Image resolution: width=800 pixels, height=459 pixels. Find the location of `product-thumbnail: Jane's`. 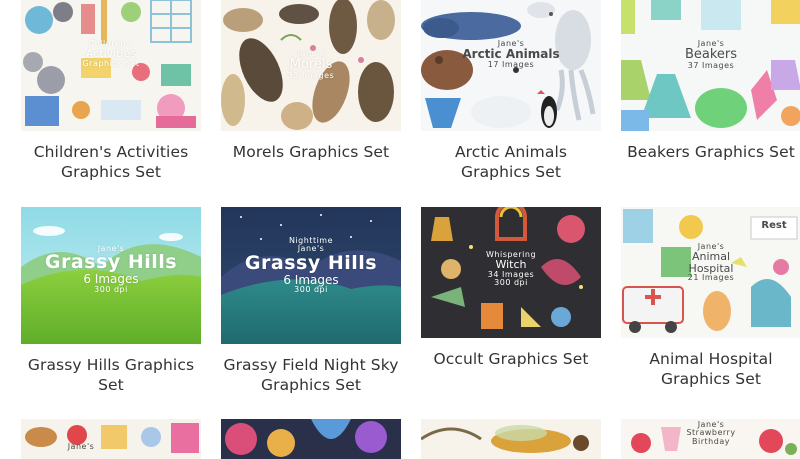

product-thumbnail: Jane's is located at coordinates (111, 439).